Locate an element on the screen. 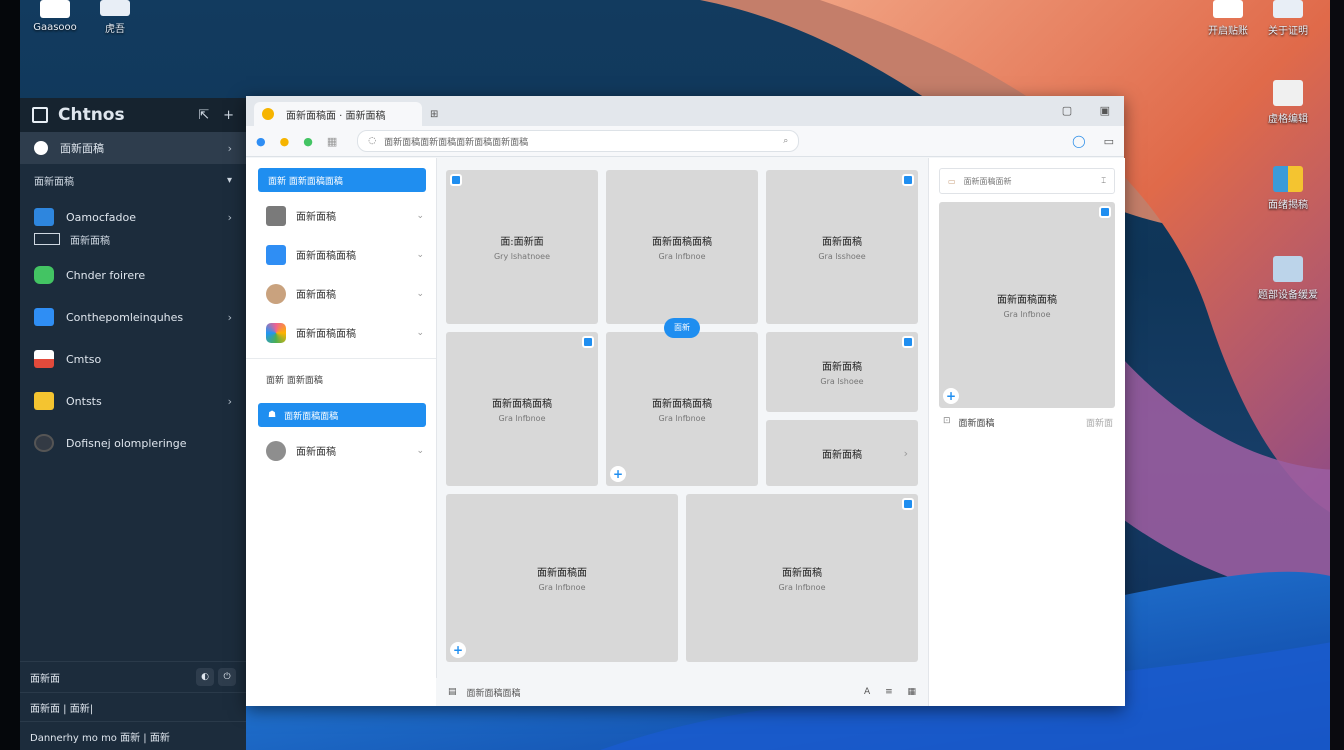 This screenshot has width=1344, height=750. expand-icon: ⌶ is located at coordinates (1103, 181).